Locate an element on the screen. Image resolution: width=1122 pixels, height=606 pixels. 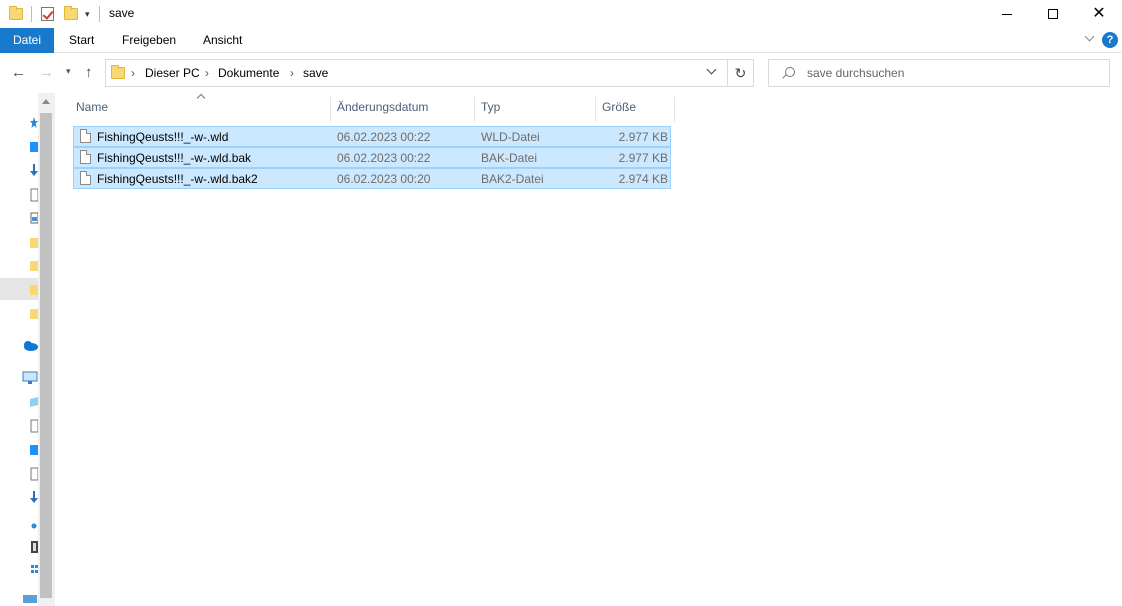
document-icon is located at coordinates (34, 195).